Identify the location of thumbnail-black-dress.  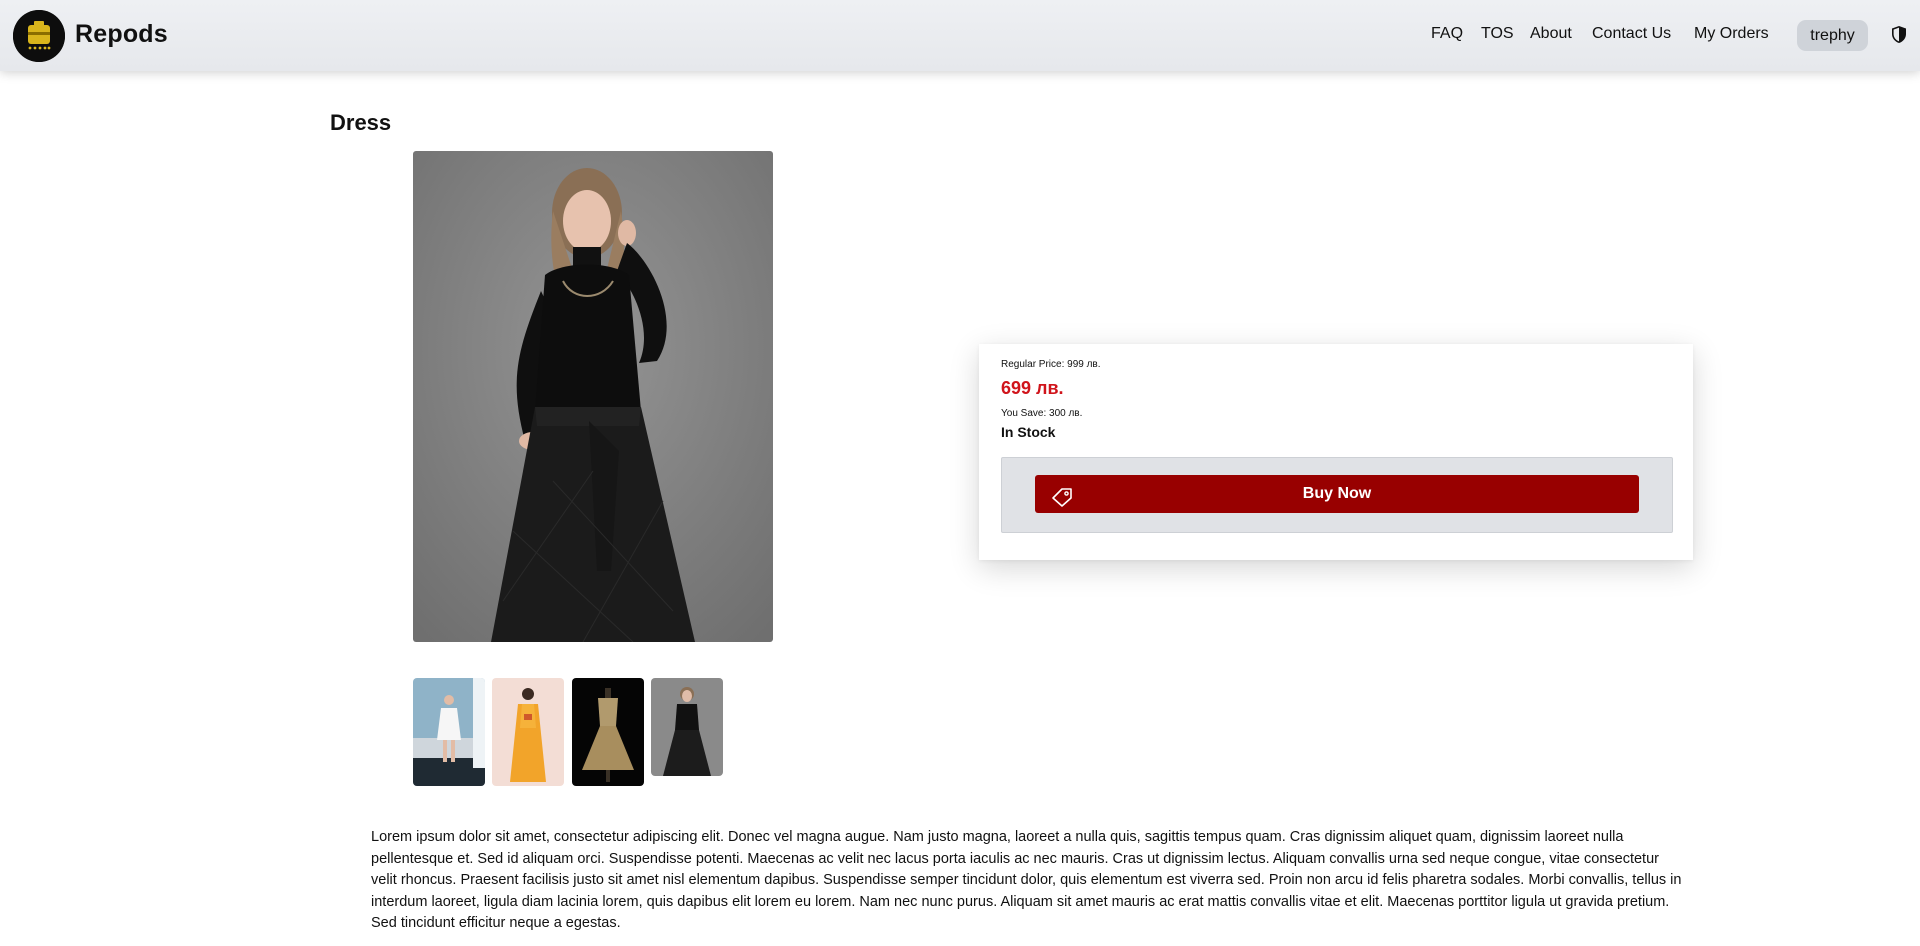
(687, 727).